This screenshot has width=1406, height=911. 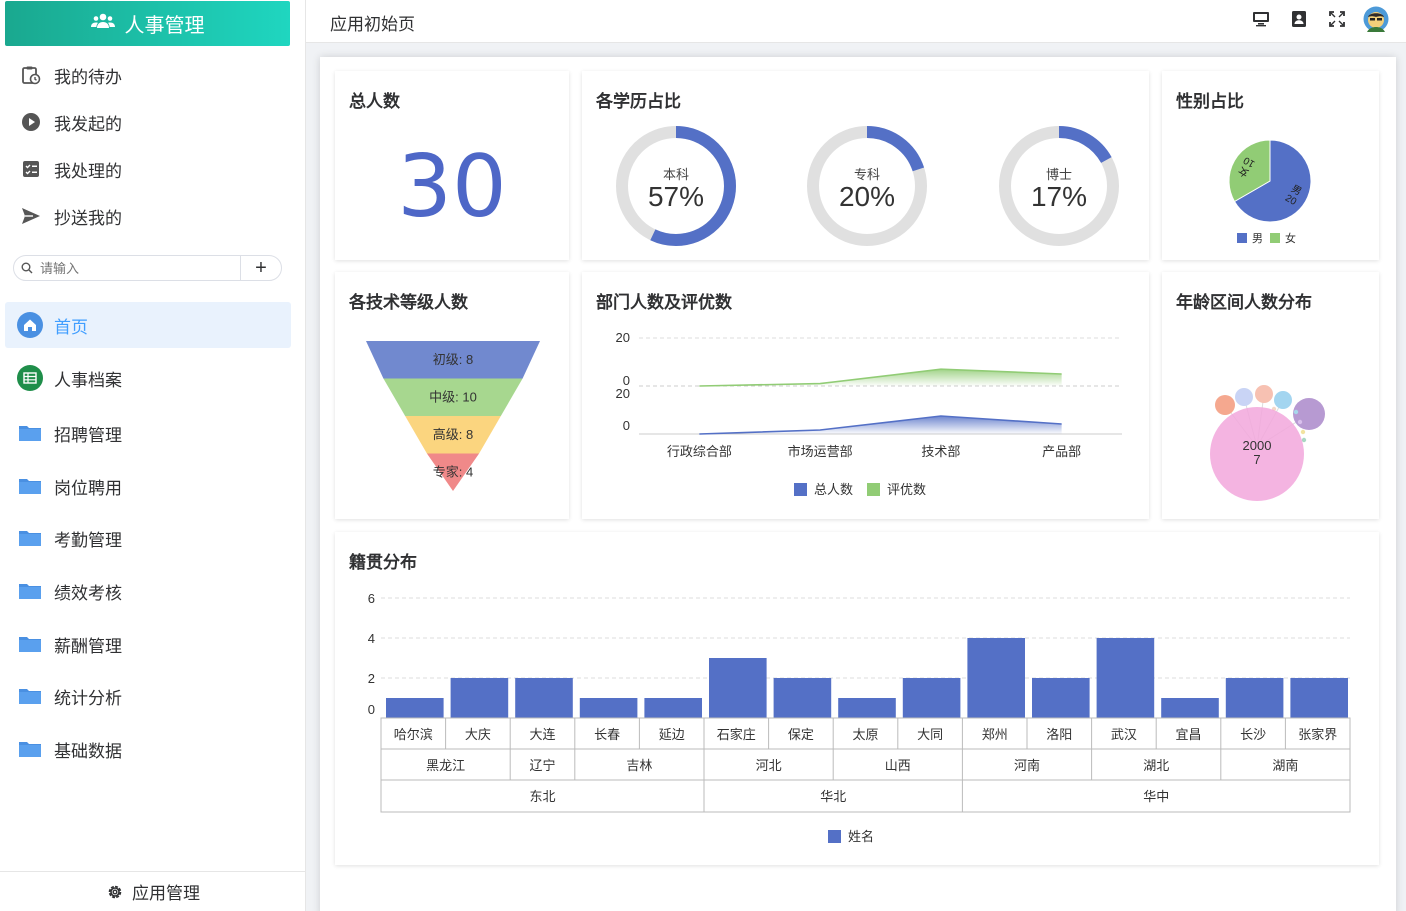 What do you see at coordinates (607, 734) in the screenshot?
I see `city-label-3: 长春` at bounding box center [607, 734].